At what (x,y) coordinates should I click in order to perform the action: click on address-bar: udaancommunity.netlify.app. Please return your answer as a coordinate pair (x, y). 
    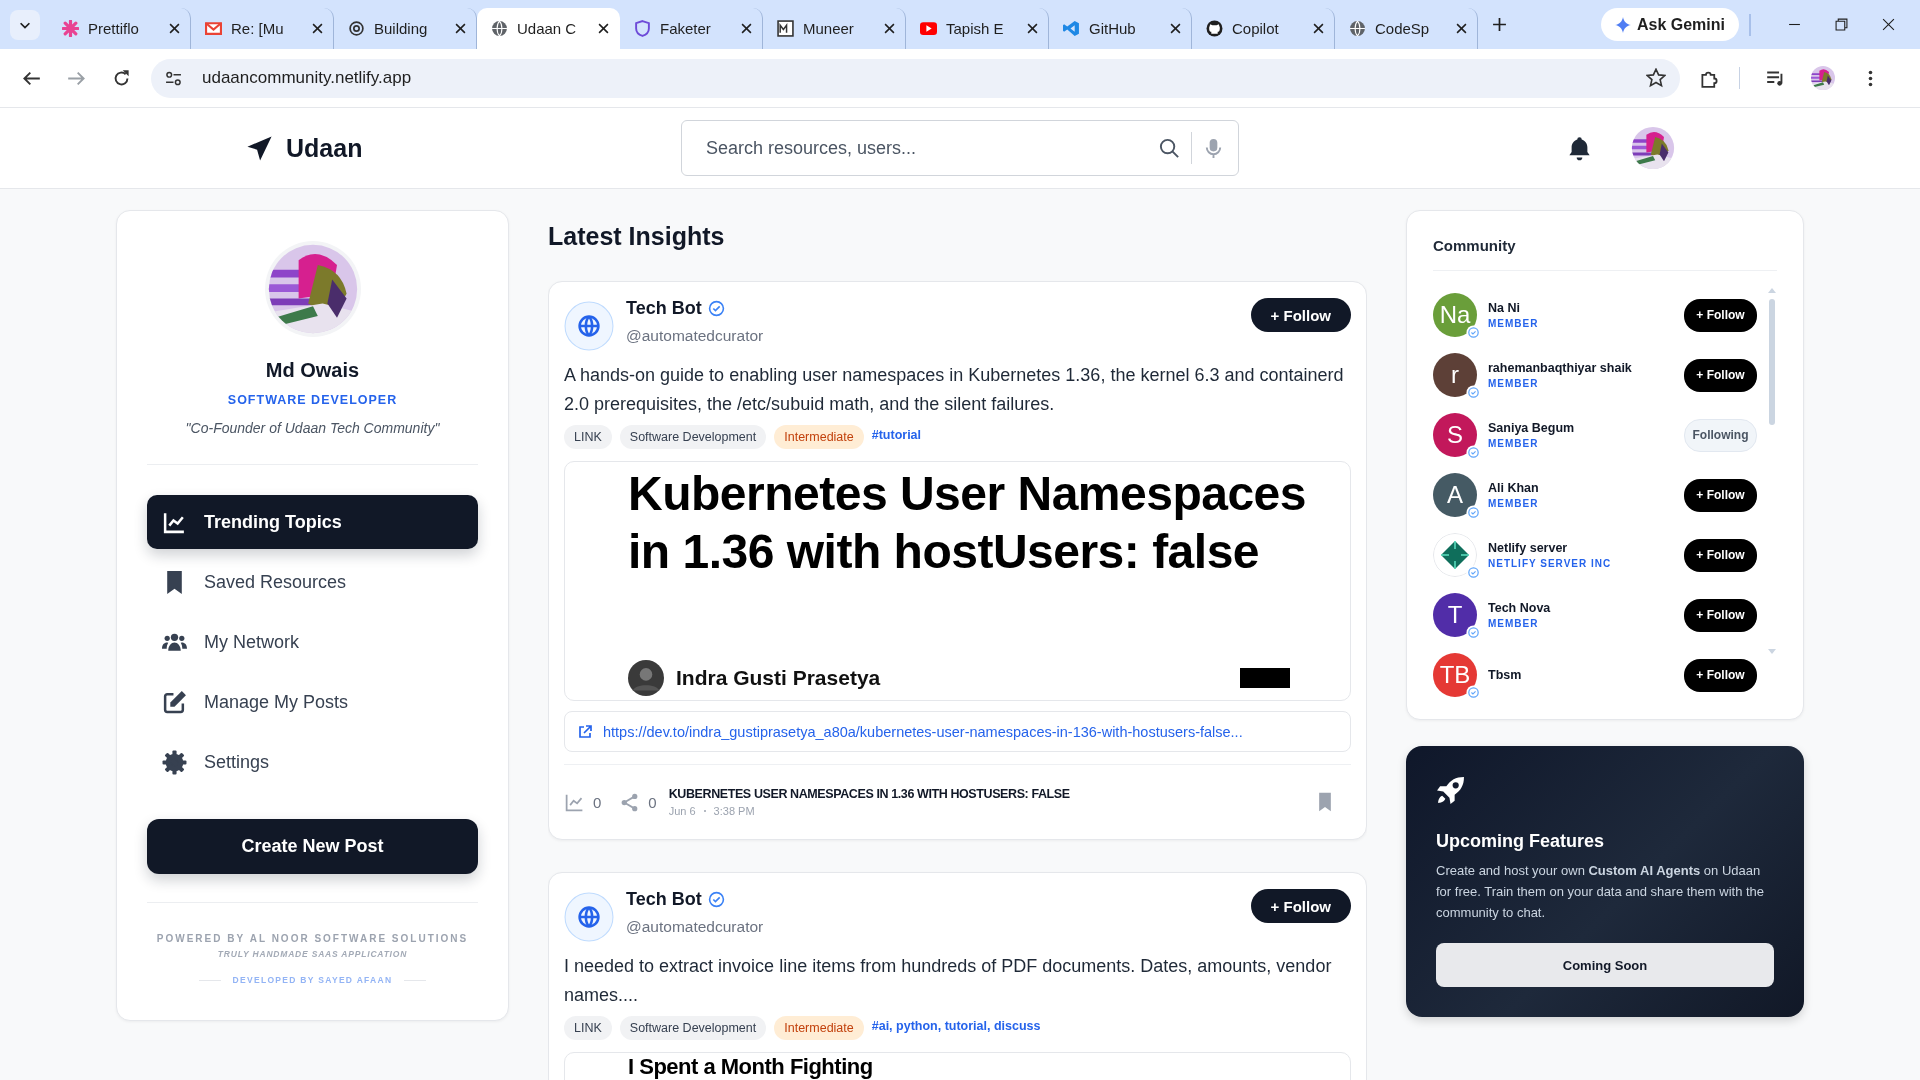
    Looking at the image, I should click on (915, 78).